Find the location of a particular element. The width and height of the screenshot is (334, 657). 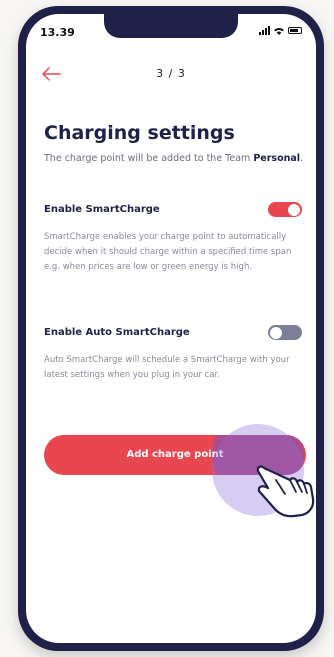

wifi-icon is located at coordinates (279, 31).